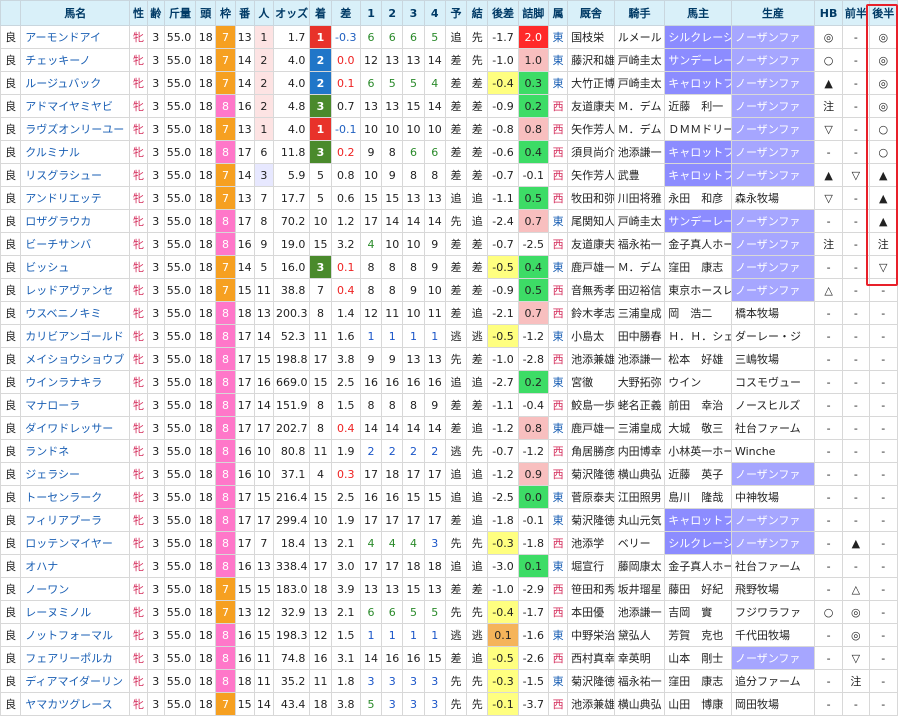 Image resolution: width=900 pixels, height=720 pixels. What do you see at coordinates (320, 37) in the screenshot?
I see `finish-cell: 1` at bounding box center [320, 37].